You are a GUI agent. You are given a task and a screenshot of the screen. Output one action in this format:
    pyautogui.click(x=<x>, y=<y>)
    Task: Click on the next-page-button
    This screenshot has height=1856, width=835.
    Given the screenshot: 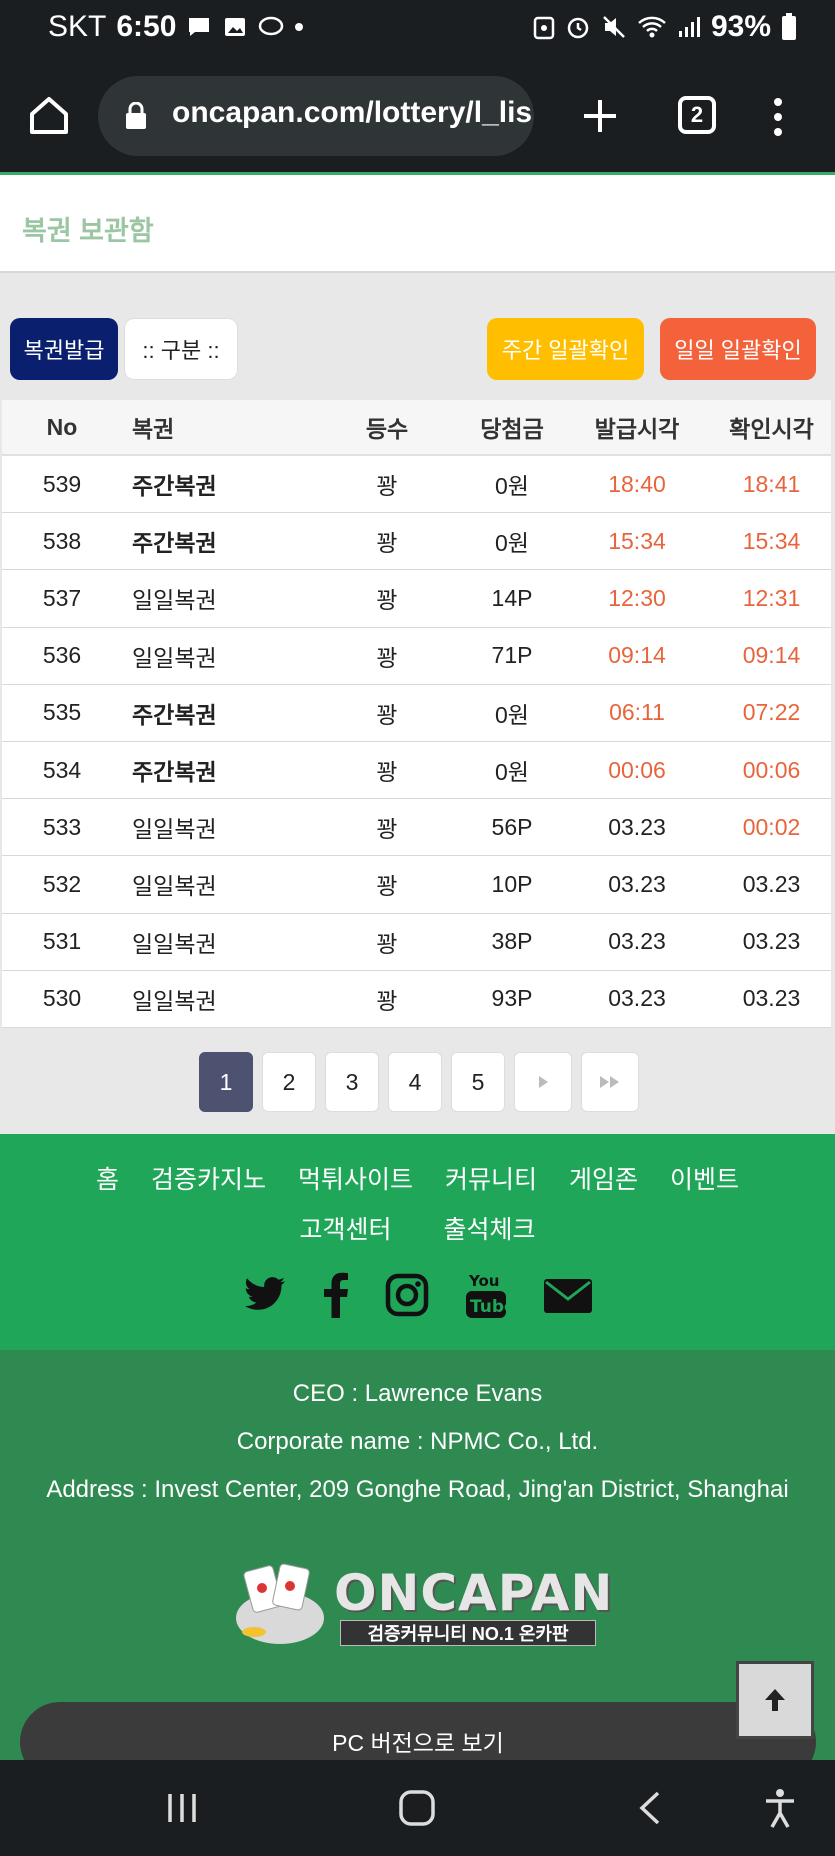 What is the action you would take?
    pyautogui.click(x=543, y=1082)
    